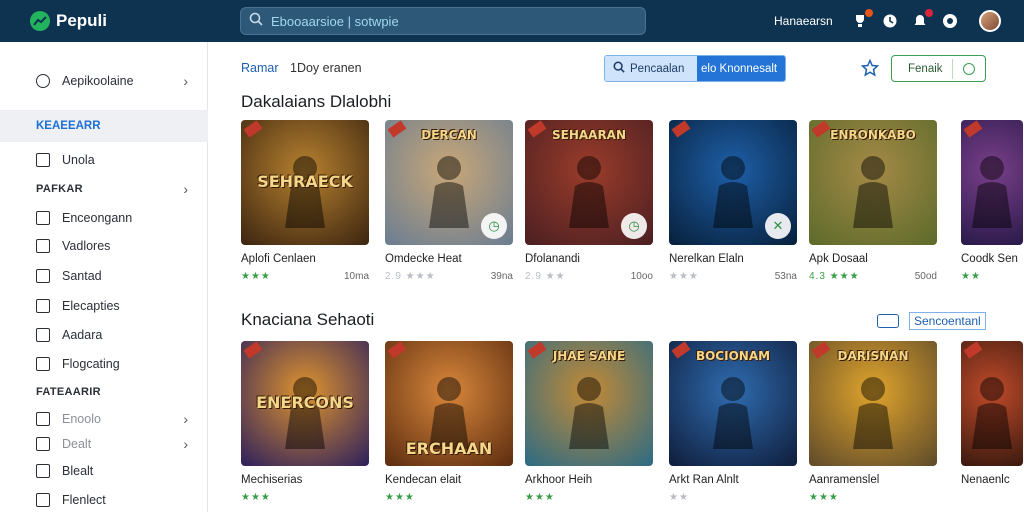 This screenshot has width=1024, height=512. Describe the element at coordinates (104, 160) in the screenshot. I see `sidebar-item: Unola` at that location.